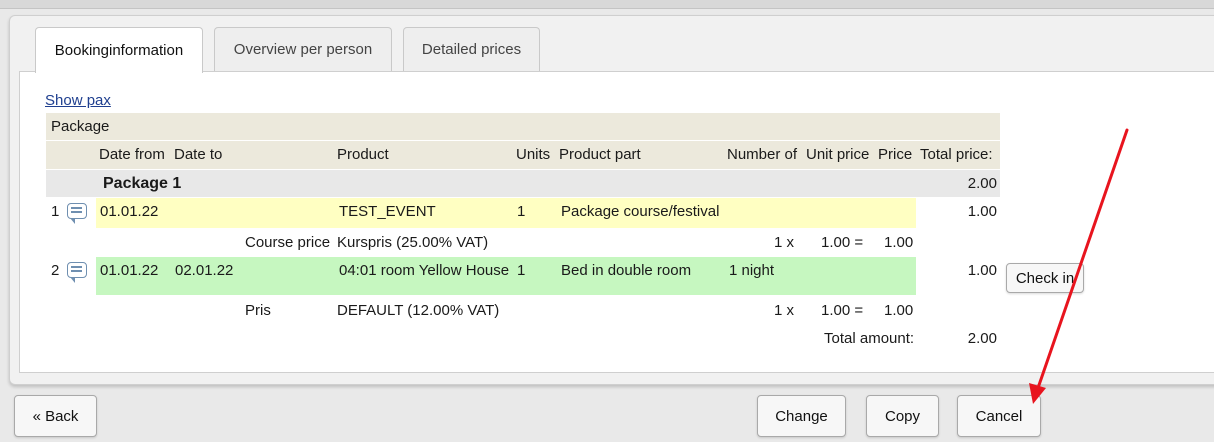  I want to click on col-price: Price, so click(895, 154).